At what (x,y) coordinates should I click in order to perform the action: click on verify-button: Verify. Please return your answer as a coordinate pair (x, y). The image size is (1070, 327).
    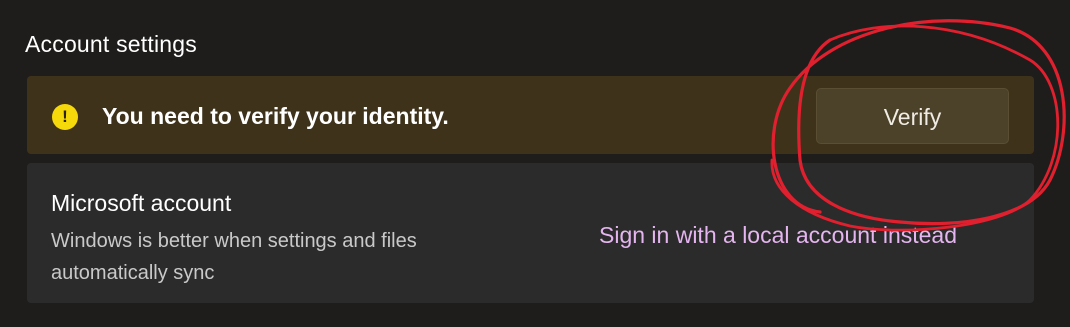
    Looking at the image, I should click on (912, 116).